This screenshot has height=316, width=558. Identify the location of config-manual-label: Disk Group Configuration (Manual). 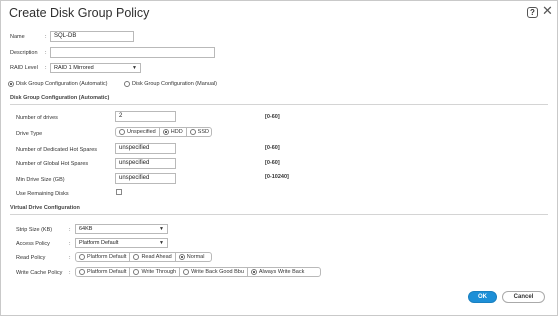
(174, 84).